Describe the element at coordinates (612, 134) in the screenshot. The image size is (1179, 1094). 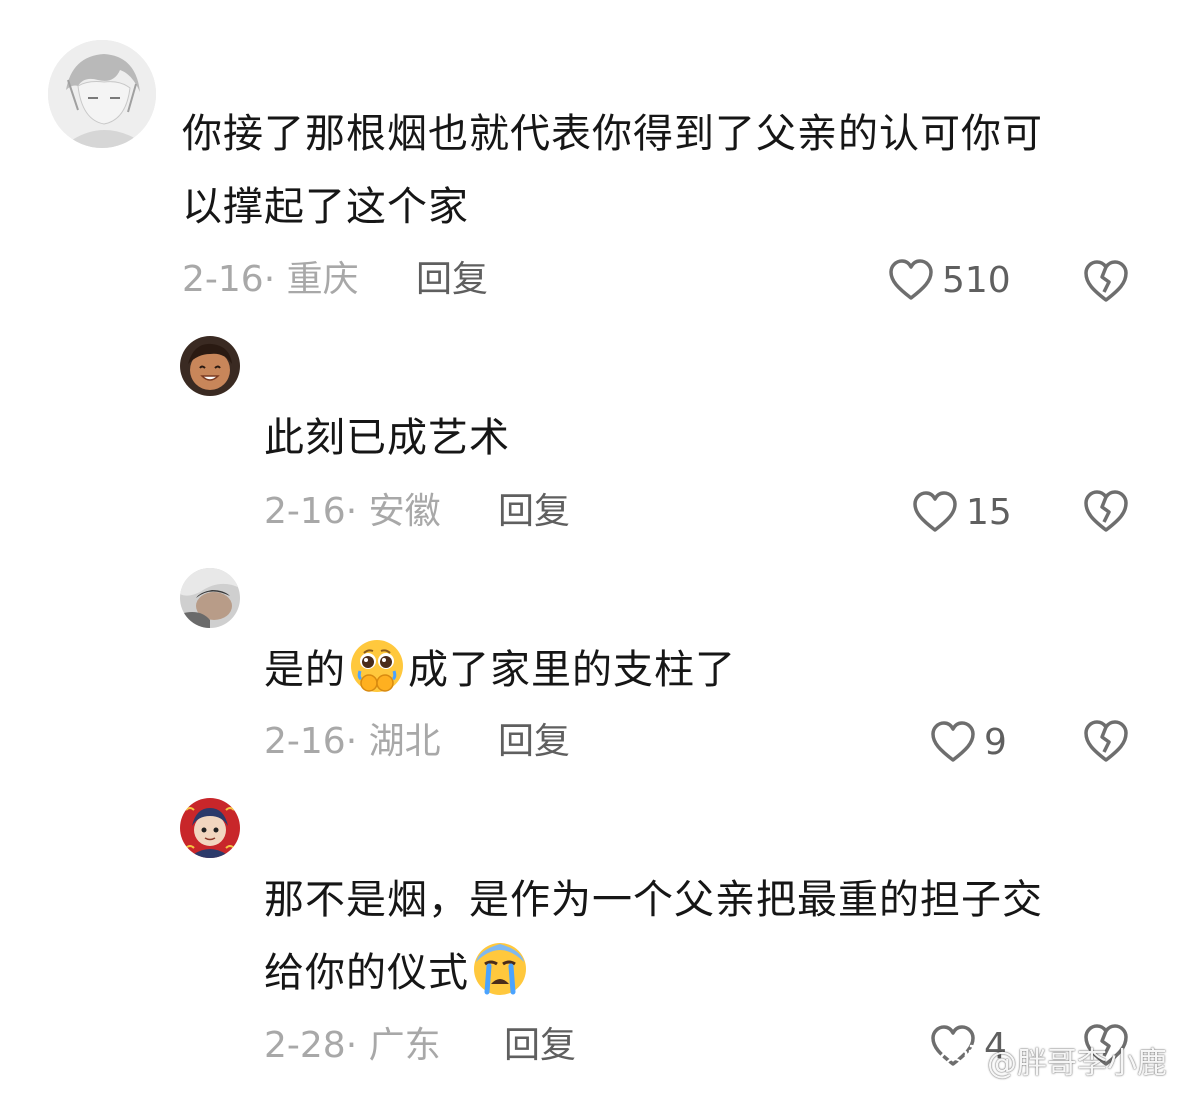
I see `comment-text-line: 你接了那根烟也就代表你得到了父亲的认可你可` at that location.